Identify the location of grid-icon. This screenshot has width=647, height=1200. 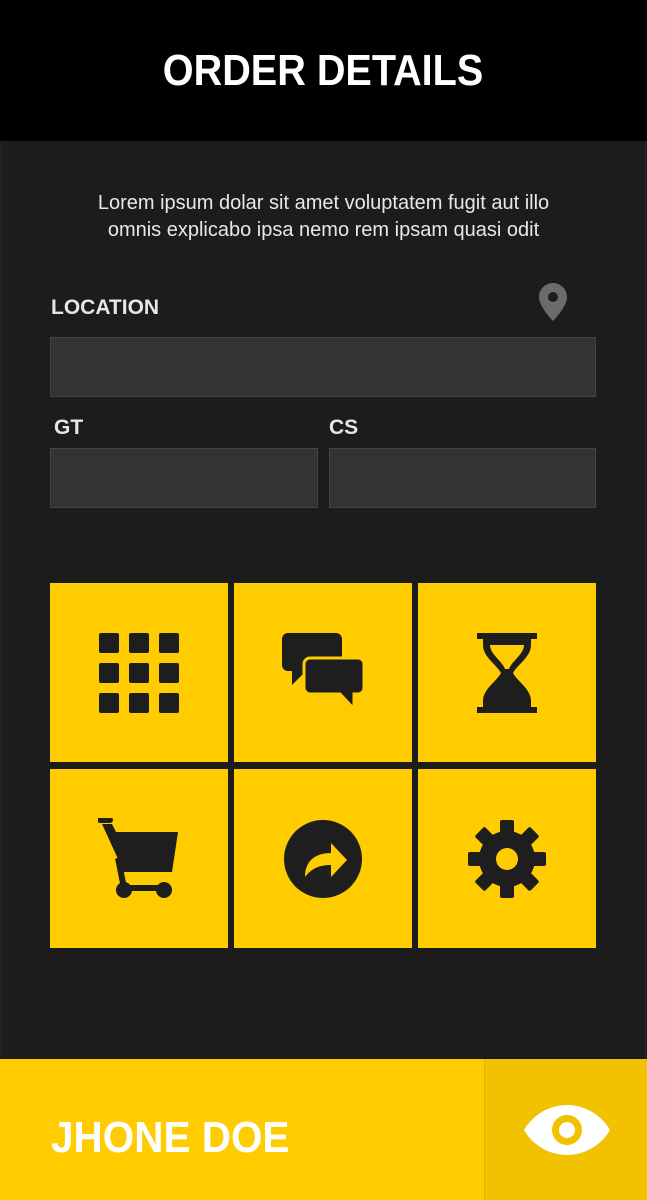
(139, 672).